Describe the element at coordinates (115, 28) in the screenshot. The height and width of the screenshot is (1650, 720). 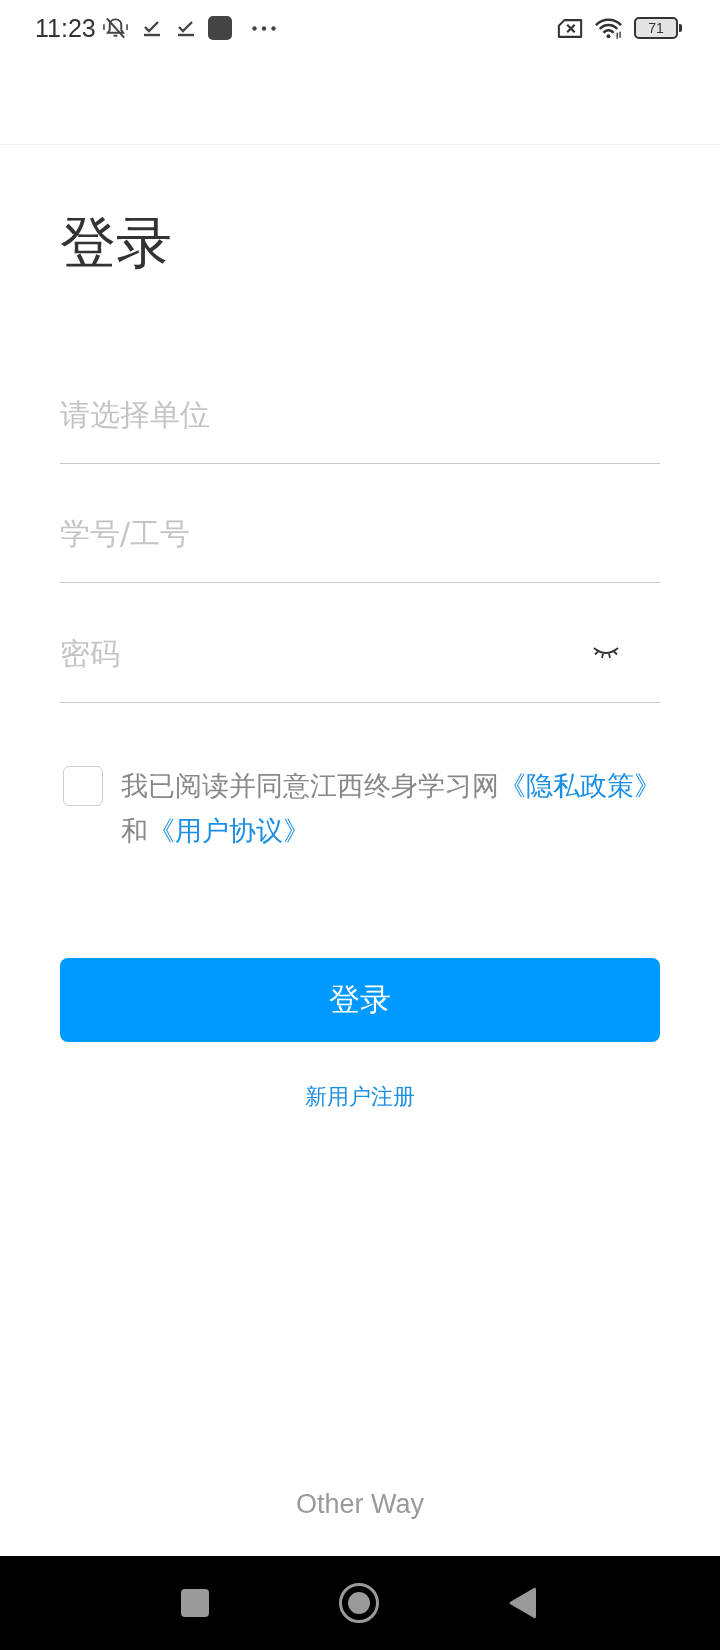
I see `muted-bell-icon` at that location.